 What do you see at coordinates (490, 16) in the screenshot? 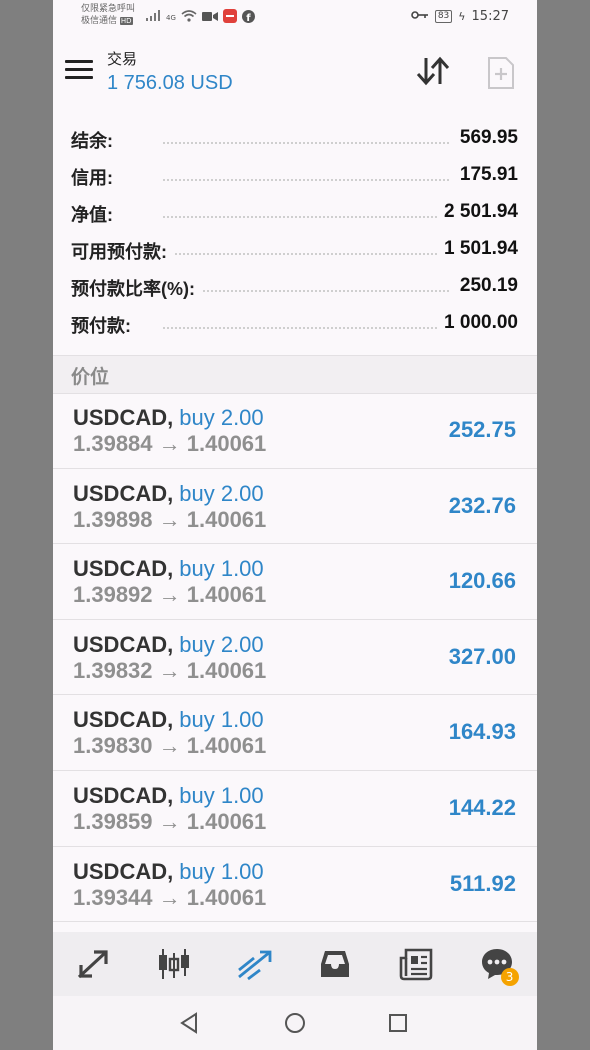
I see `clock: 15:27` at bounding box center [490, 16].